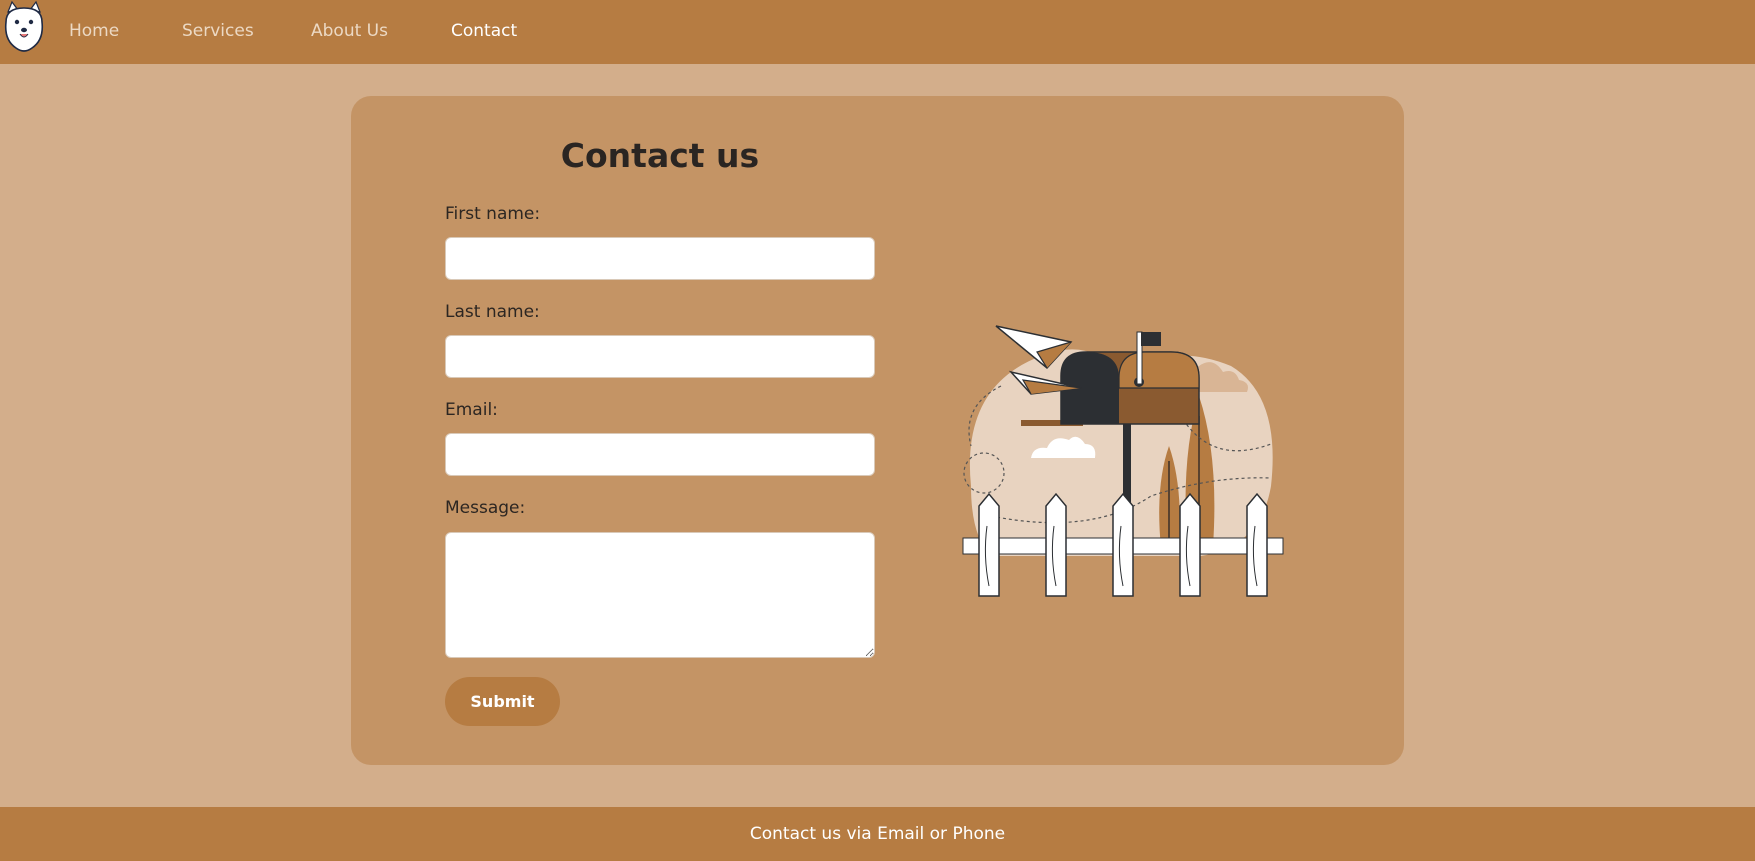 This screenshot has height=861, width=1755. Describe the element at coordinates (94, 31) in the screenshot. I see `nav-link-home: Home` at that location.